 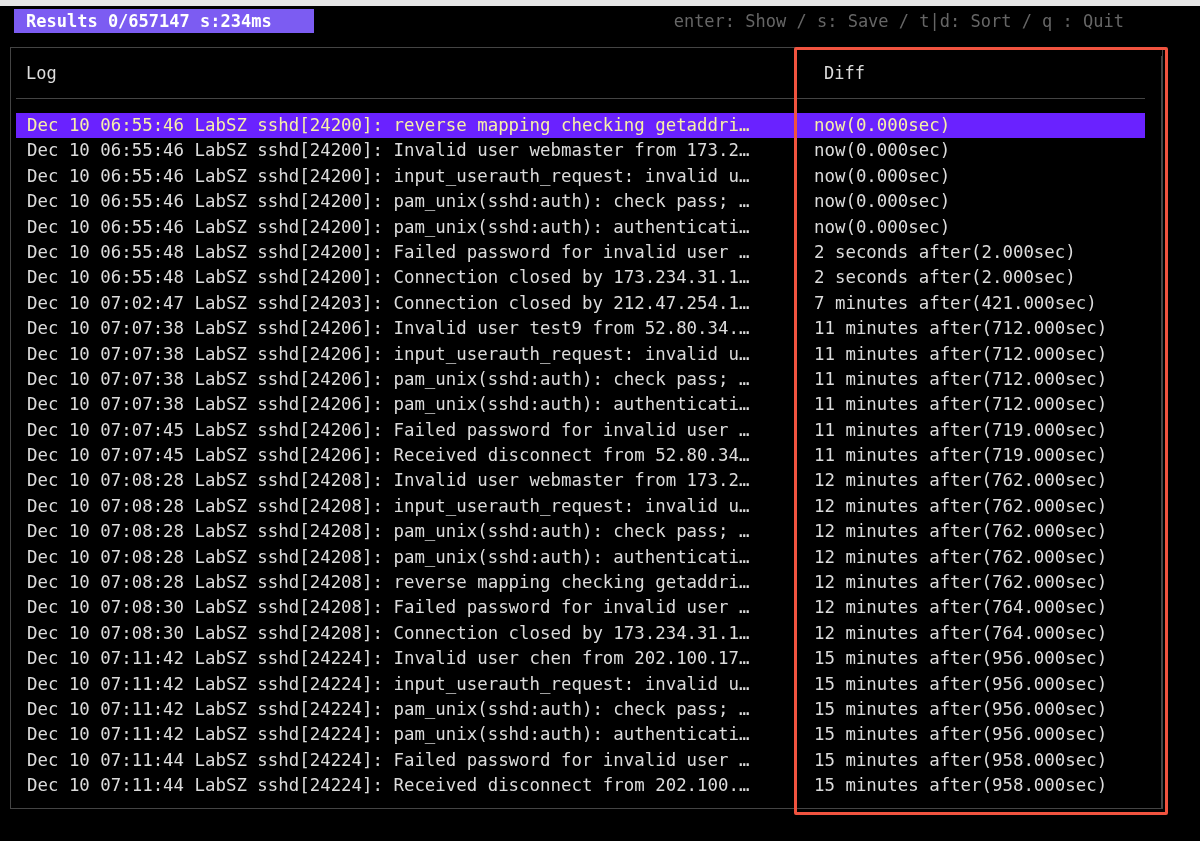 What do you see at coordinates (580, 202) in the screenshot?
I see `log-row: Dec 10 06:55:46 LabSZ sshd[24200]: pam_unix(sshd:auth): check pass; … now(0.000sec)` at bounding box center [580, 202].